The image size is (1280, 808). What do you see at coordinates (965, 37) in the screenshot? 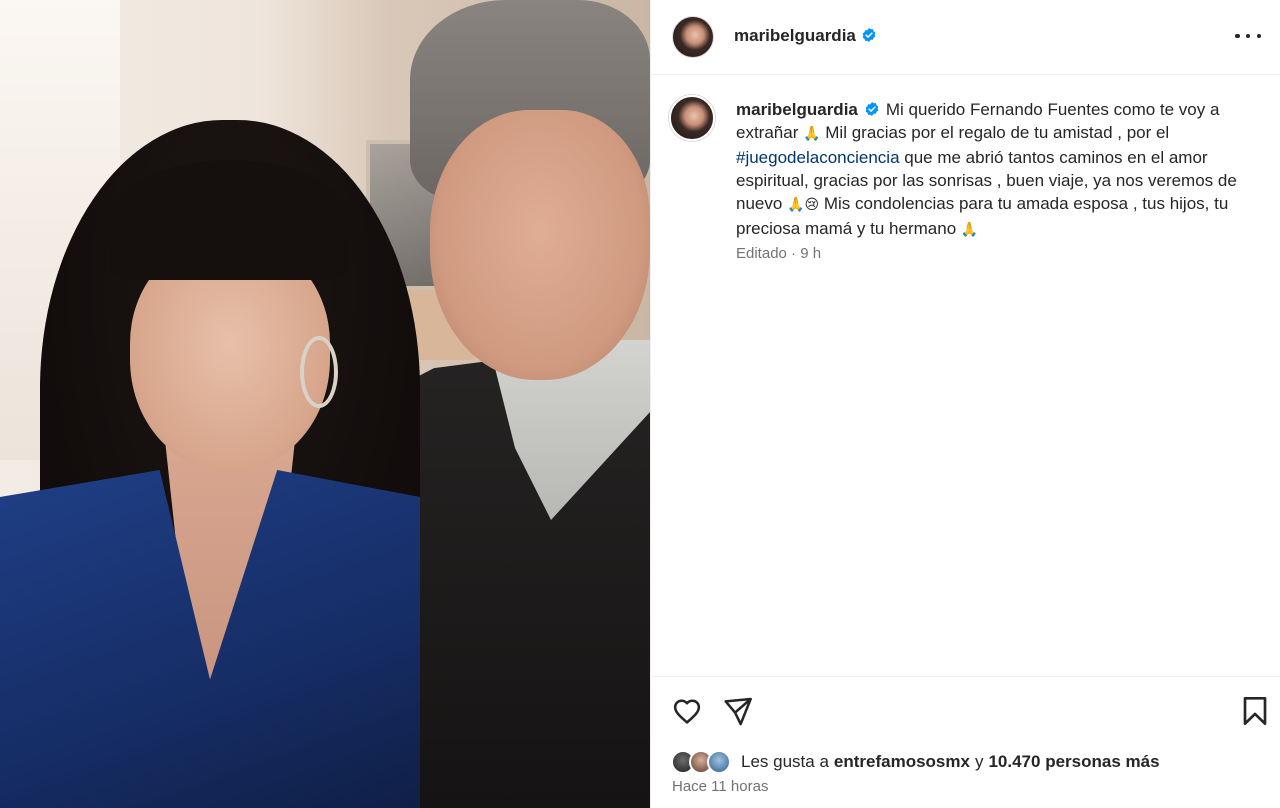
I see `post-header: maribelguardia` at bounding box center [965, 37].